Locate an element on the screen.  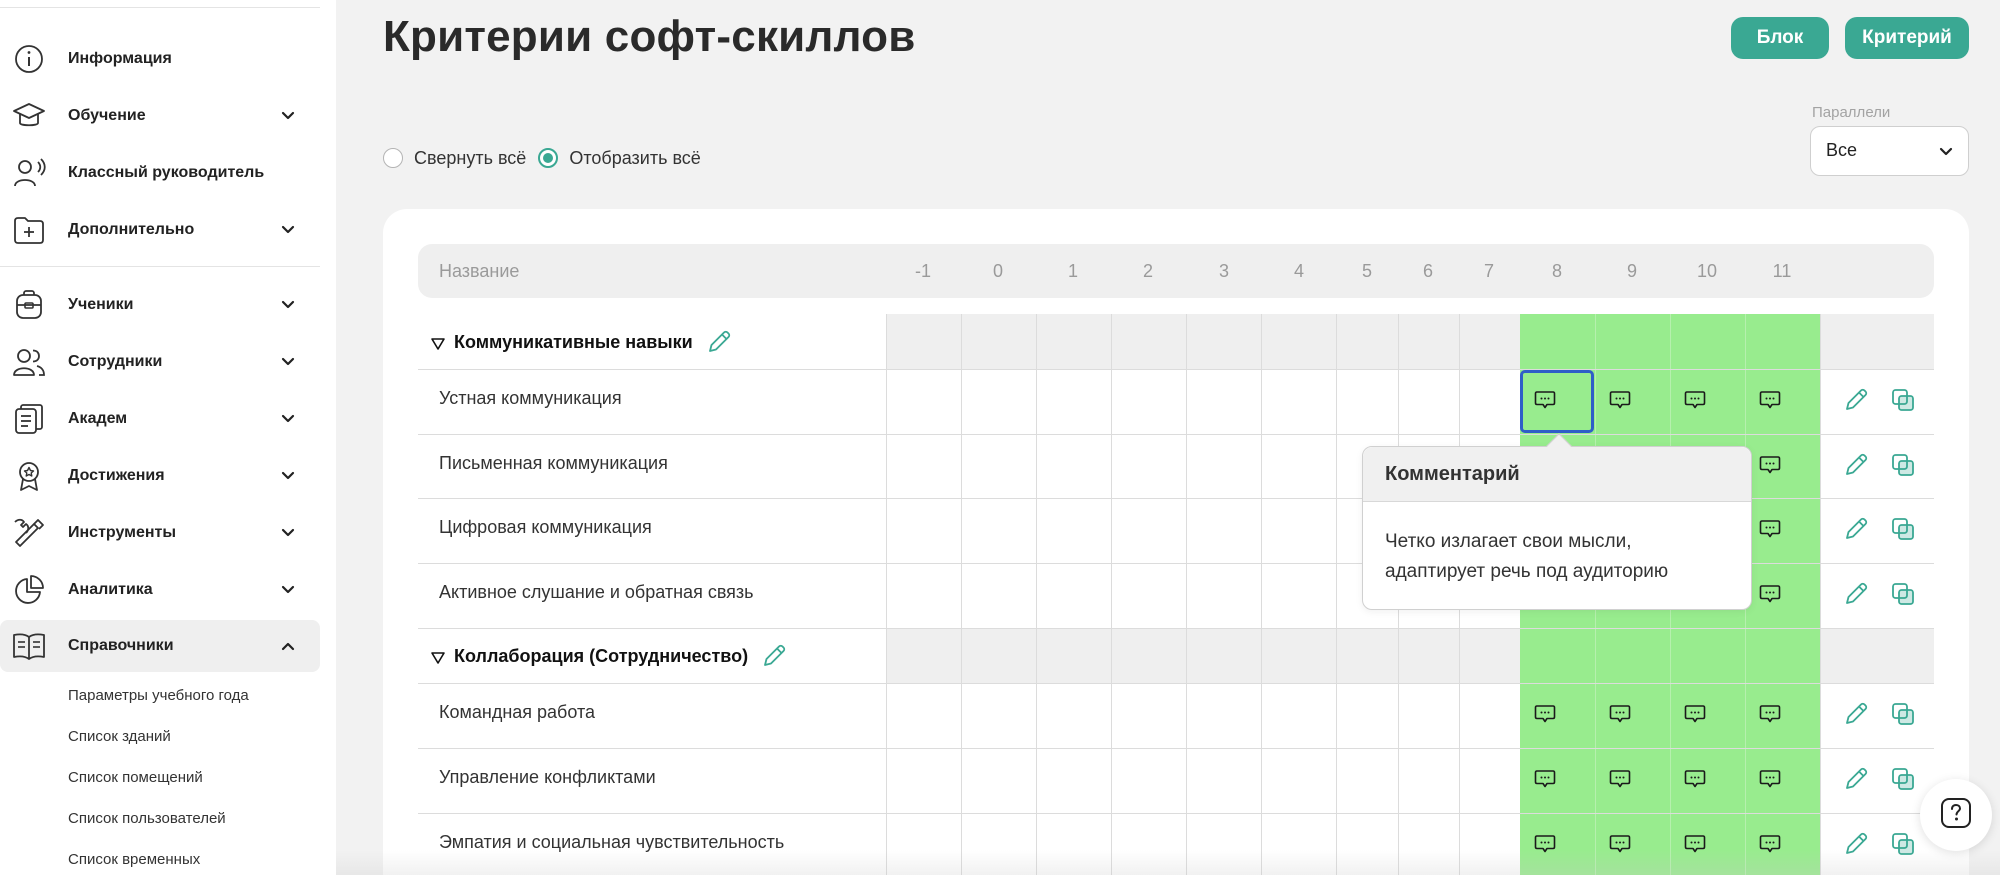
criterion-row-label: Командная работа is located at coordinates (517, 712).